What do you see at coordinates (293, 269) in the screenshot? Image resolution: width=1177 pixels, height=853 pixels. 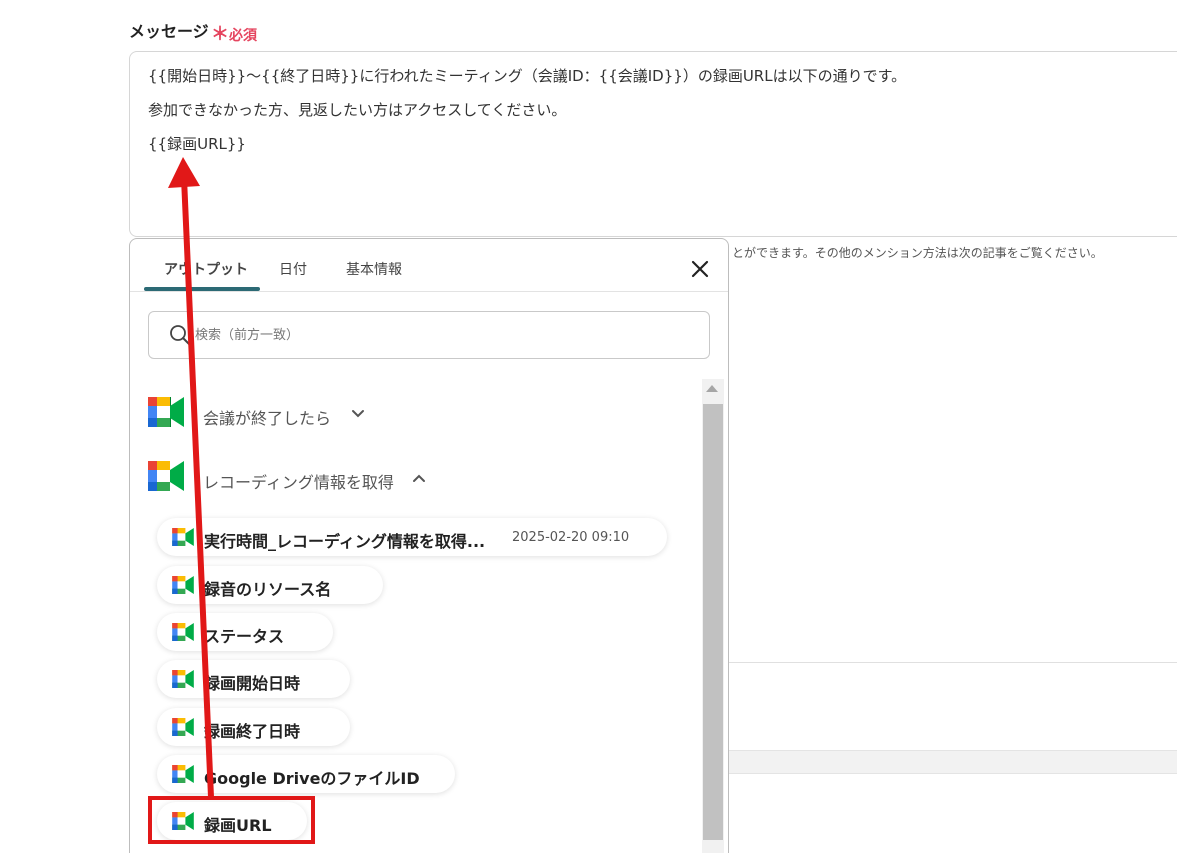 I see `tab-date: 日付` at bounding box center [293, 269].